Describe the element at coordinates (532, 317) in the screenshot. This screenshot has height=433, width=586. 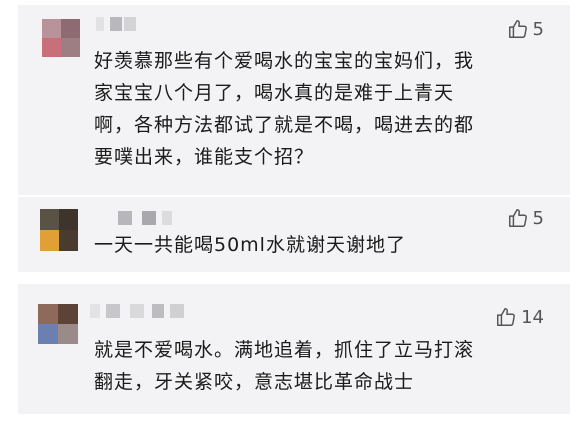
I see `like-count: 14` at that location.